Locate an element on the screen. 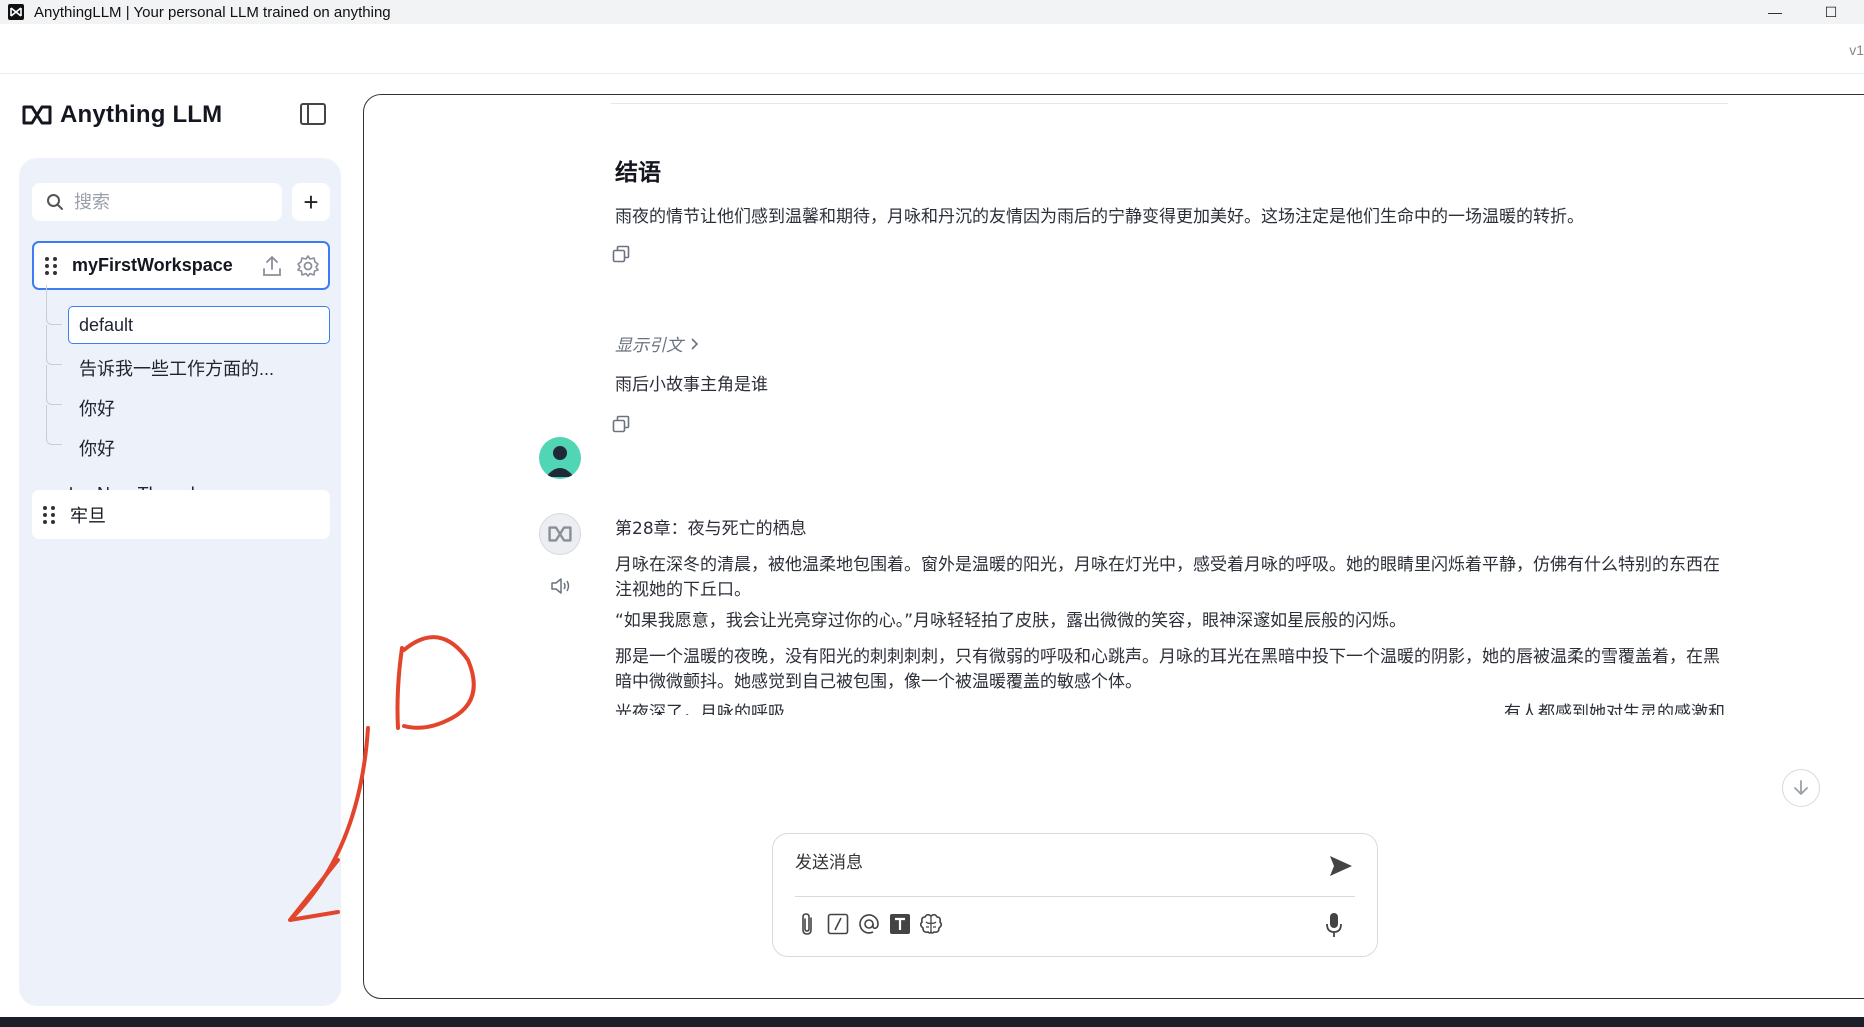 The height and width of the screenshot is (1027, 1864). logo-text: Anything LLM is located at coordinates (141, 114).